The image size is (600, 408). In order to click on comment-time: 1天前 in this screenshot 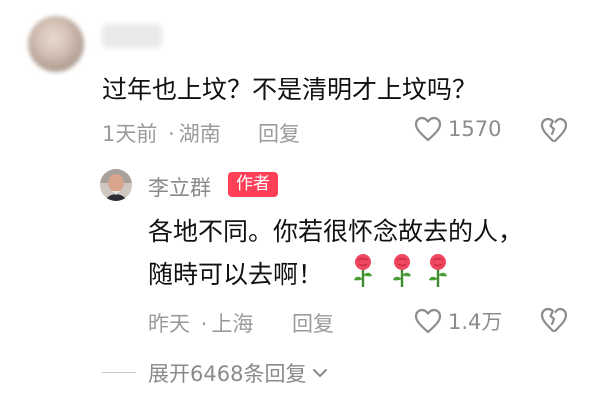, I will do `click(130, 134)`.